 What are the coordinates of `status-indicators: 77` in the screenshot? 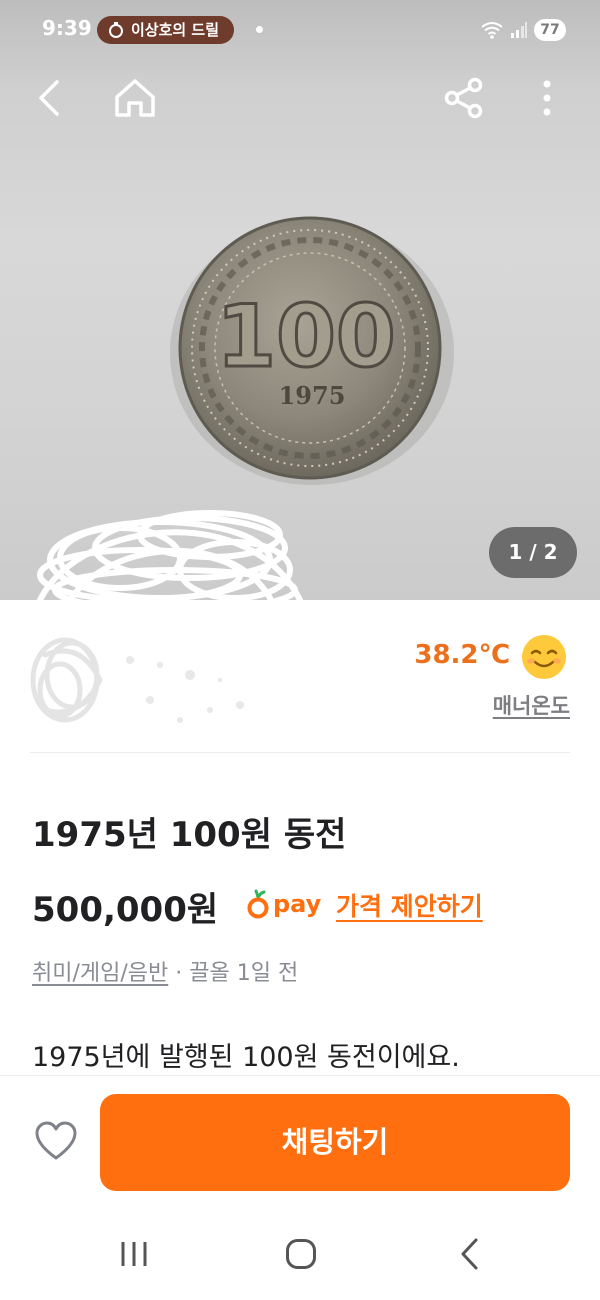 It's located at (523, 30).